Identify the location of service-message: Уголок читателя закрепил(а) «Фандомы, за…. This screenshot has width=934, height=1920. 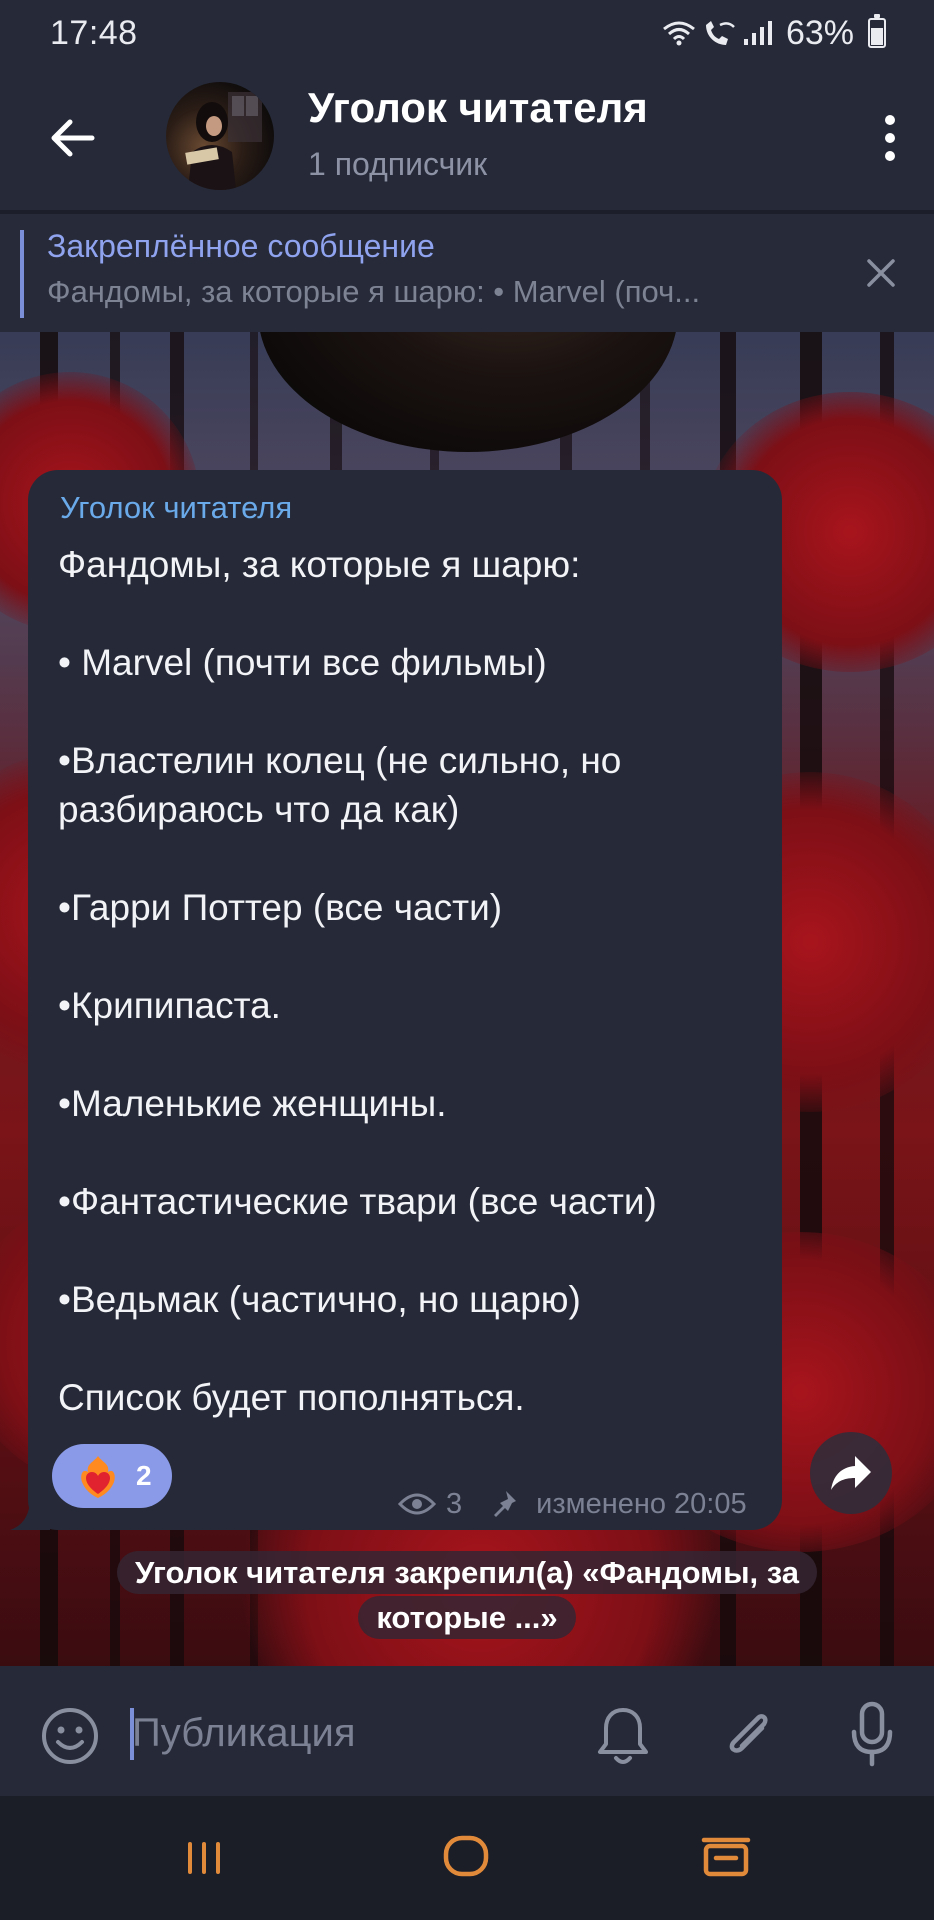
(467, 1600).